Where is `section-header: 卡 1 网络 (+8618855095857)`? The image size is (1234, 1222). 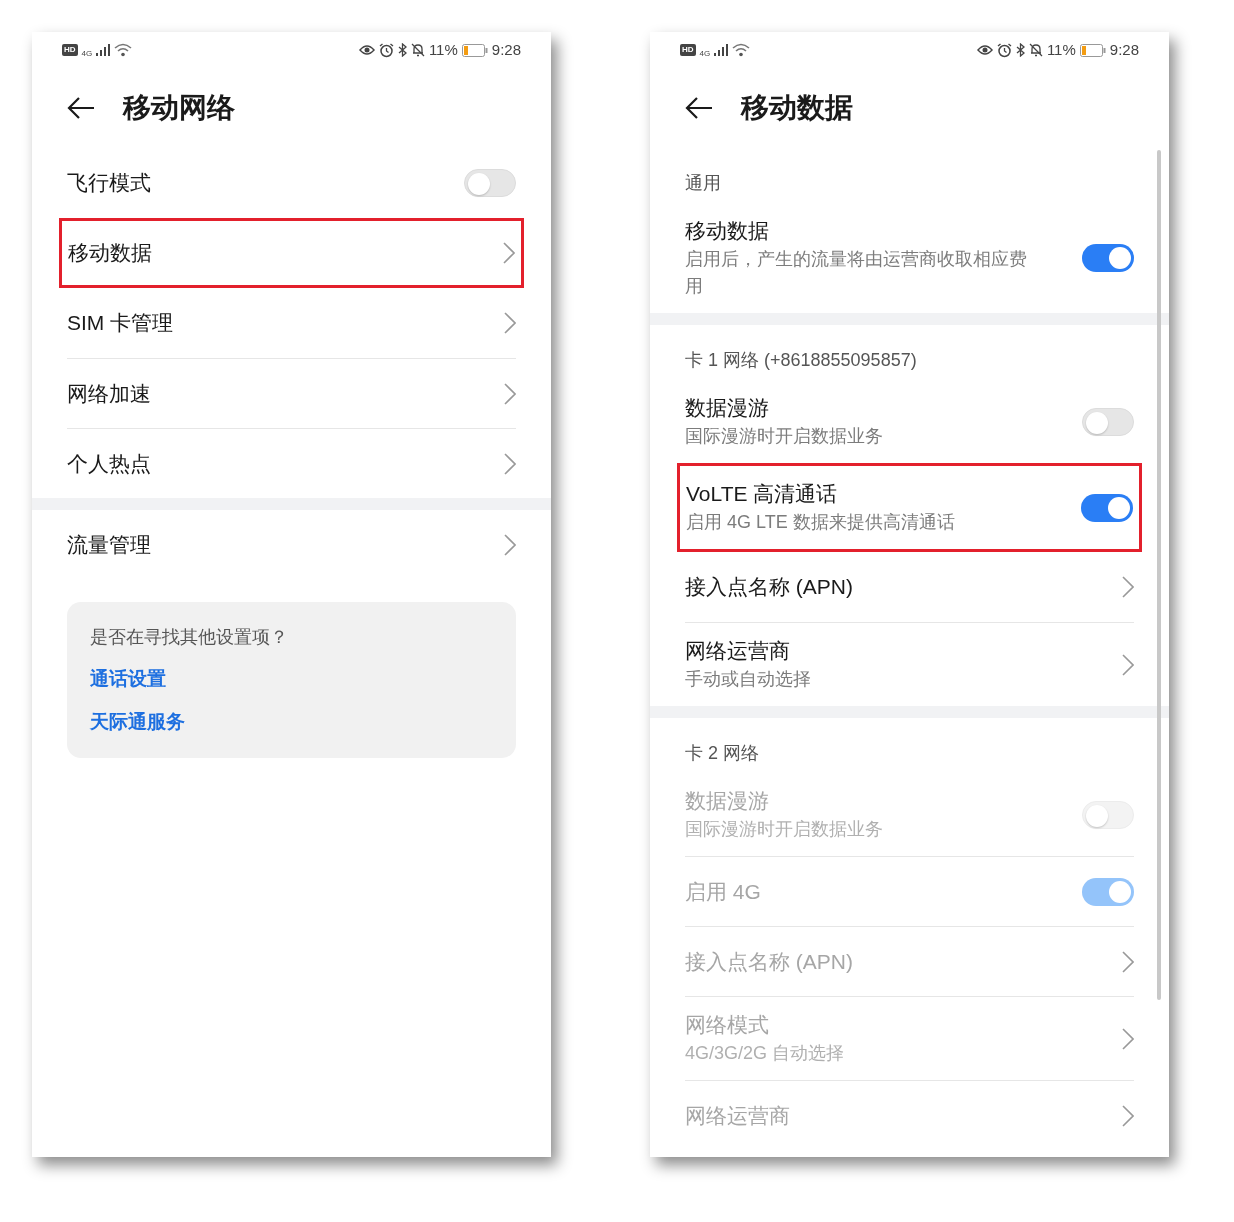 section-header: 卡 1 网络 (+8618855095857) is located at coordinates (801, 360).